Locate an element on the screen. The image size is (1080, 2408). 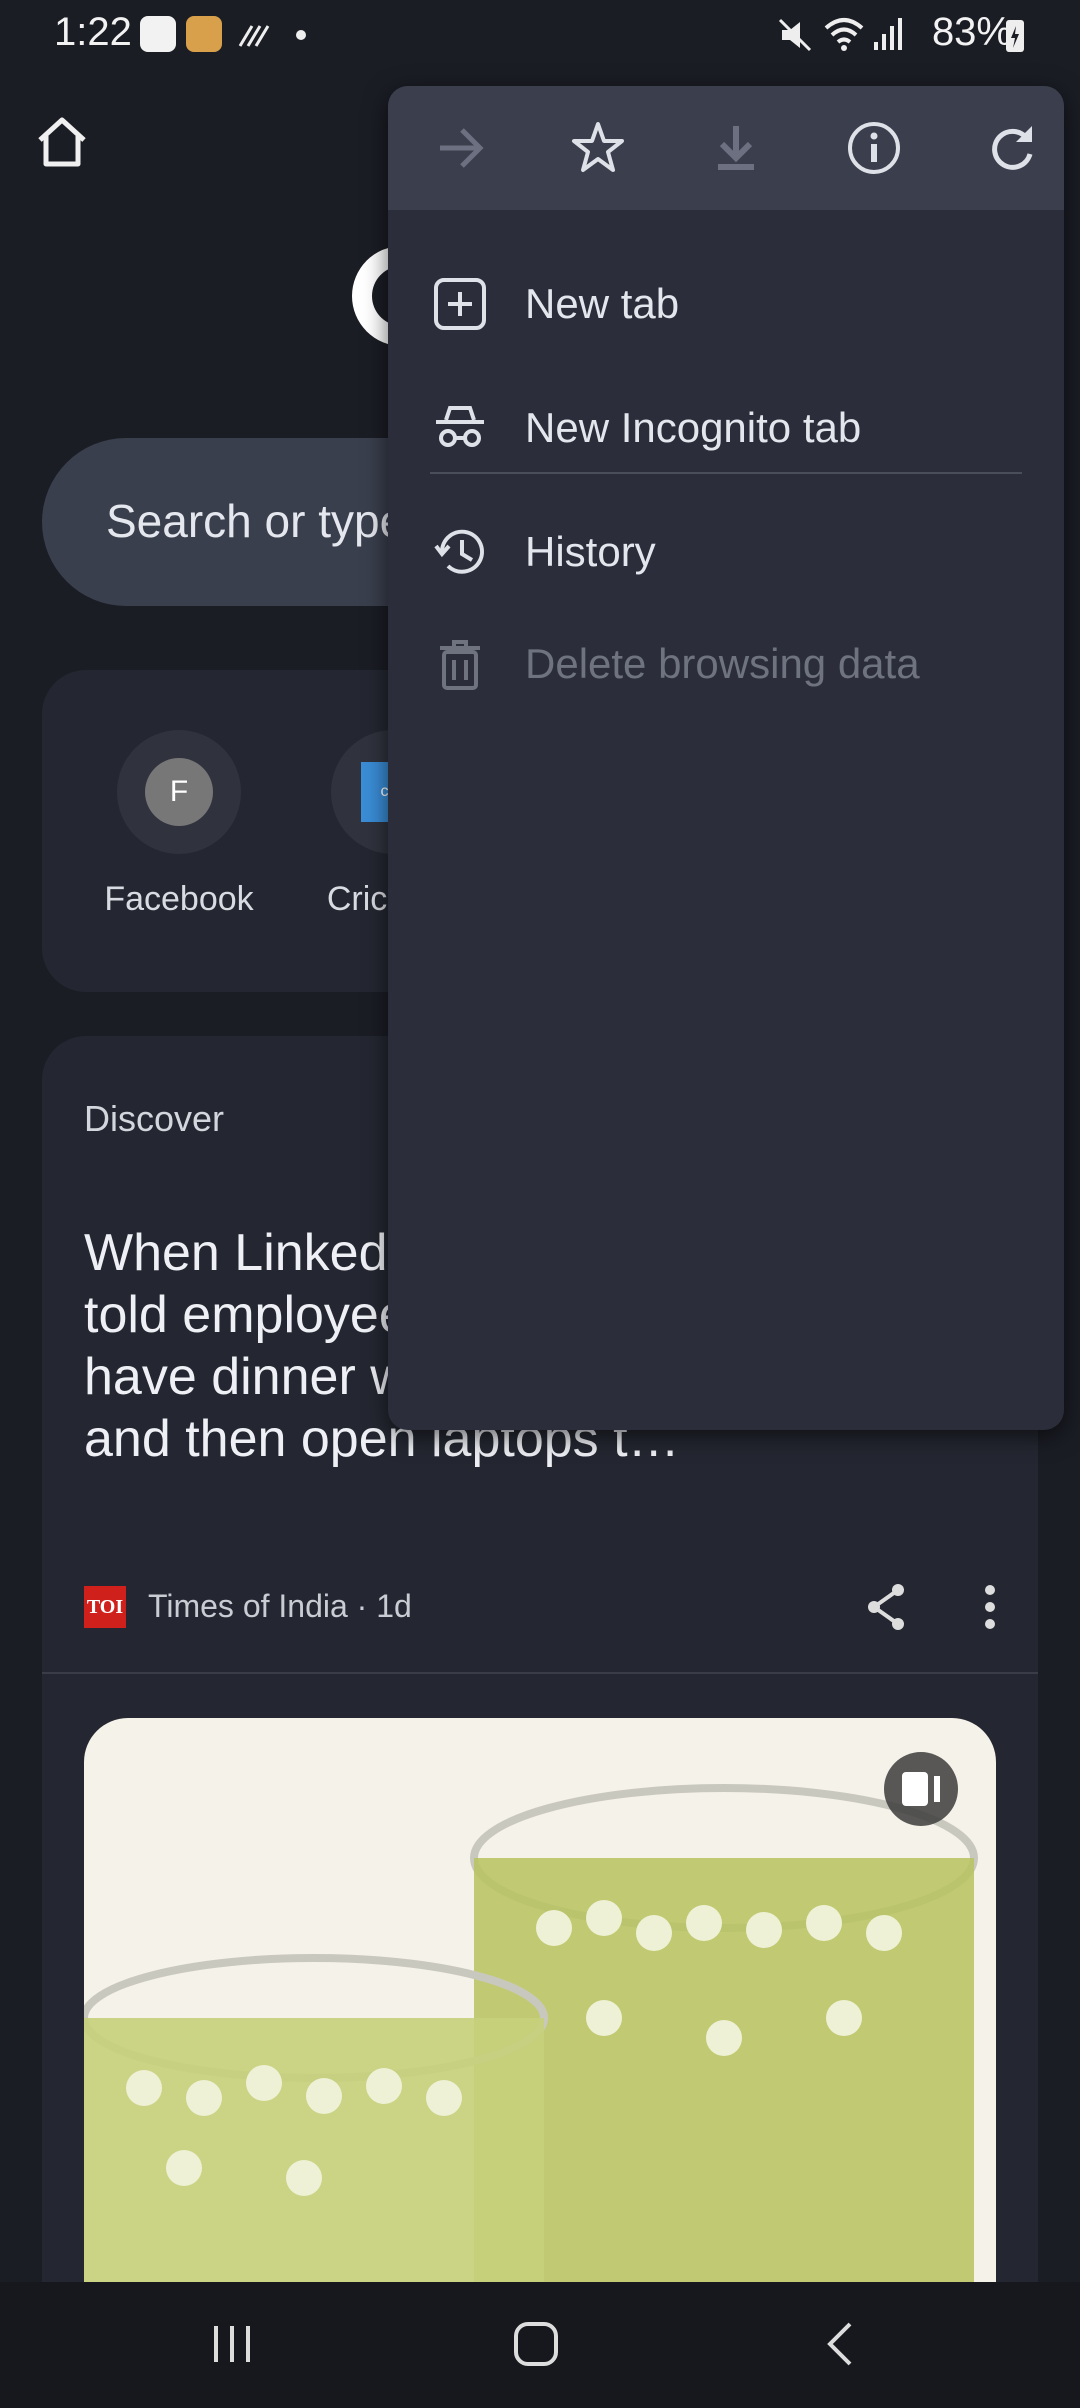
feed-divider is located at coordinates (540, 1673).